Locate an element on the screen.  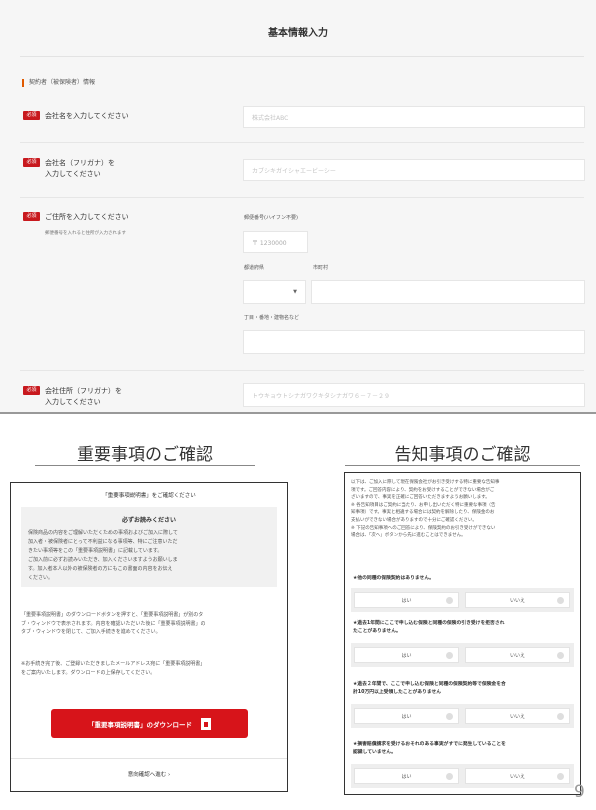
prefecture-label: 都道府県 is located at coordinates (254, 268).